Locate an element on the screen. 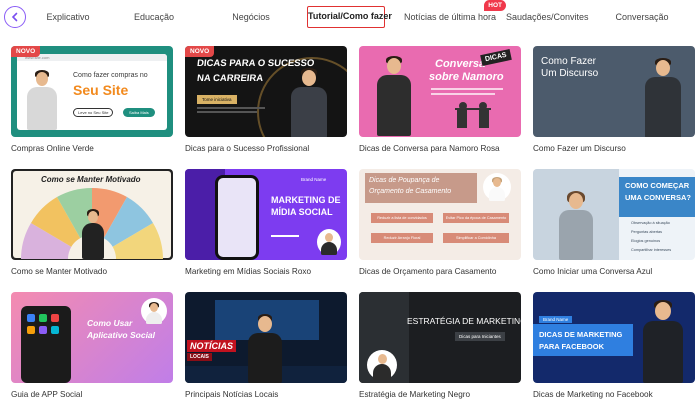 The image size is (700, 400). template-title: Compras Online Verde is located at coordinates (92, 148).